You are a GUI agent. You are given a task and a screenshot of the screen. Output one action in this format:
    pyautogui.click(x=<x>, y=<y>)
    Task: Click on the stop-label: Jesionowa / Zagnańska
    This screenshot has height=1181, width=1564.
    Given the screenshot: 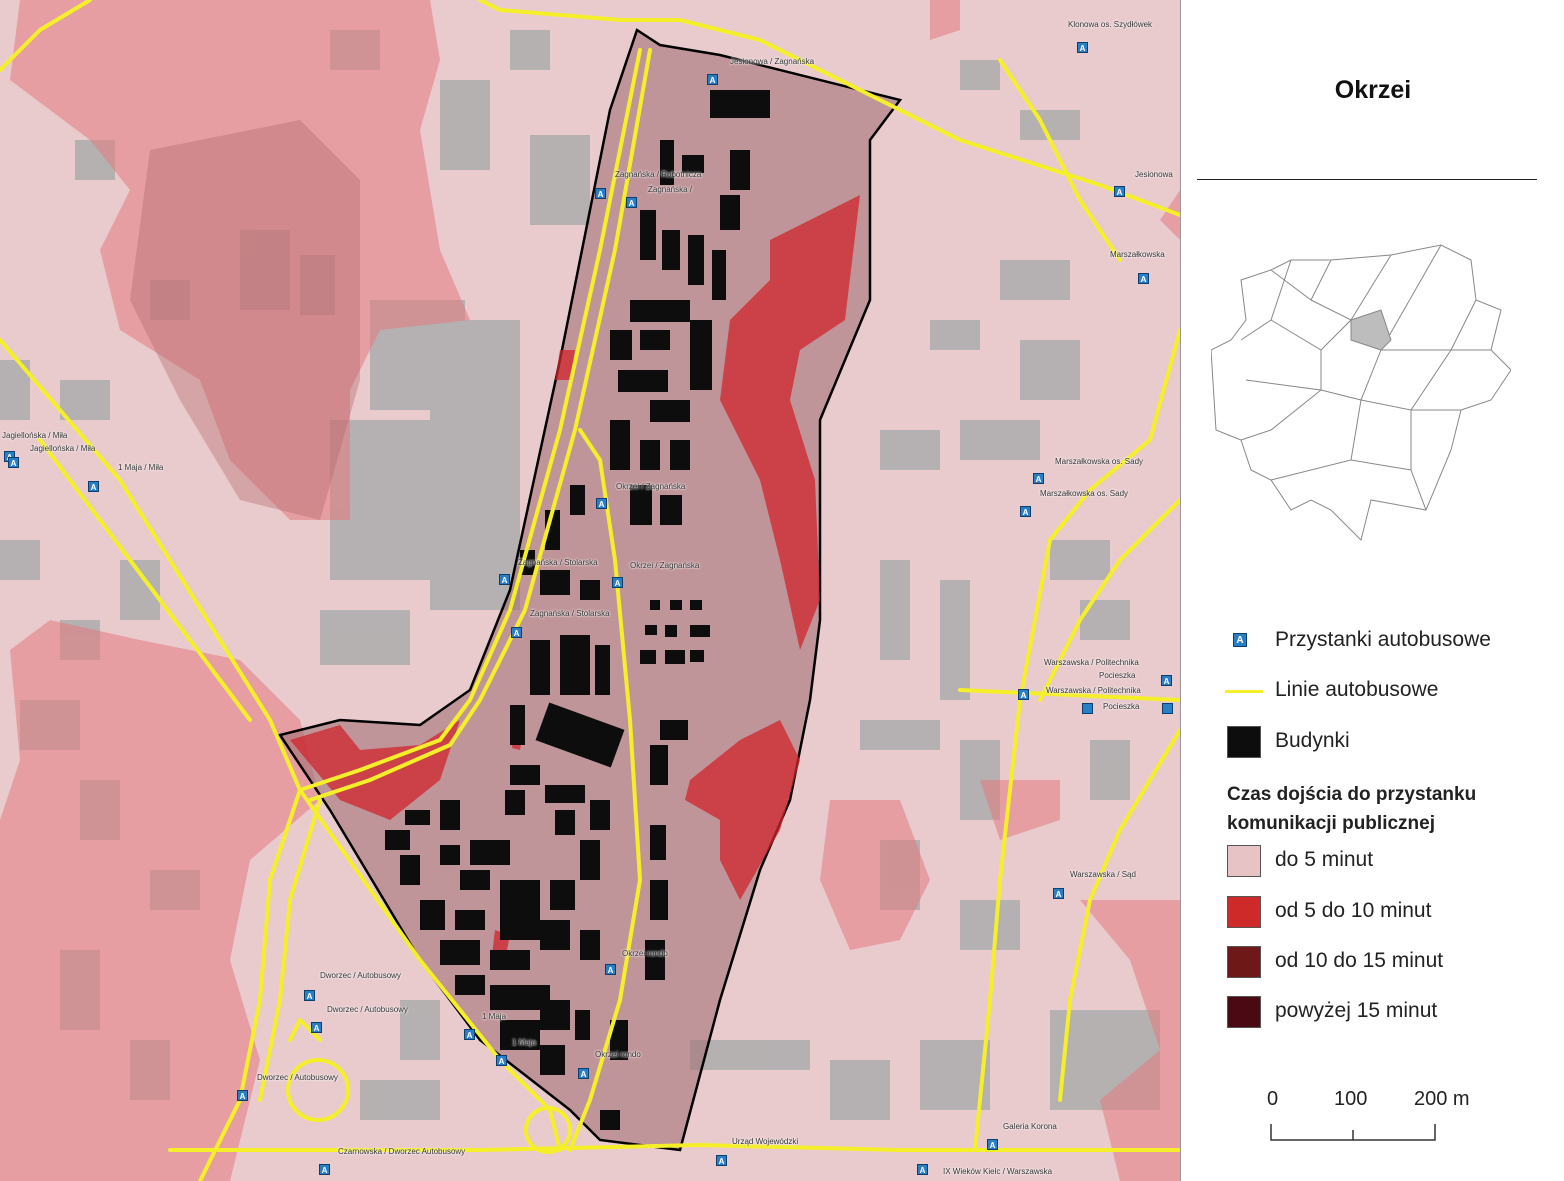 What is the action you would take?
    pyautogui.click(x=772, y=61)
    